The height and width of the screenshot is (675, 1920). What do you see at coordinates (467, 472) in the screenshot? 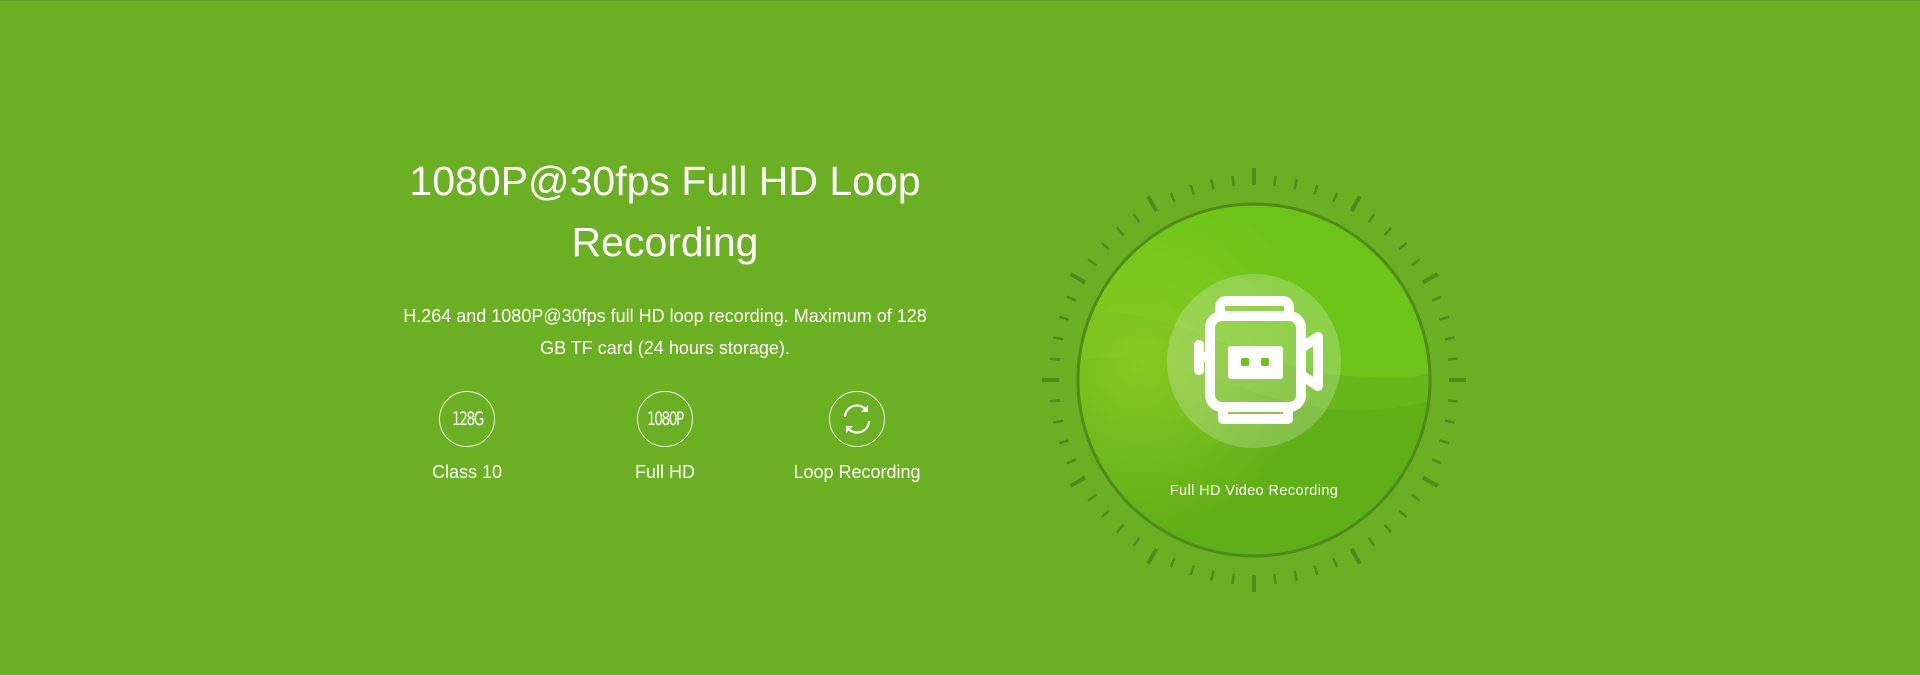
I see `feature-label: Class 10` at bounding box center [467, 472].